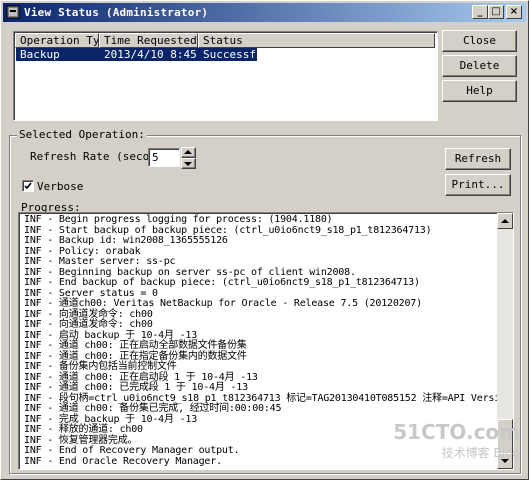 The height and width of the screenshot is (480, 529). Describe the element at coordinates (155, 157) in the screenshot. I see `refresh-rate-value: 5` at that location.